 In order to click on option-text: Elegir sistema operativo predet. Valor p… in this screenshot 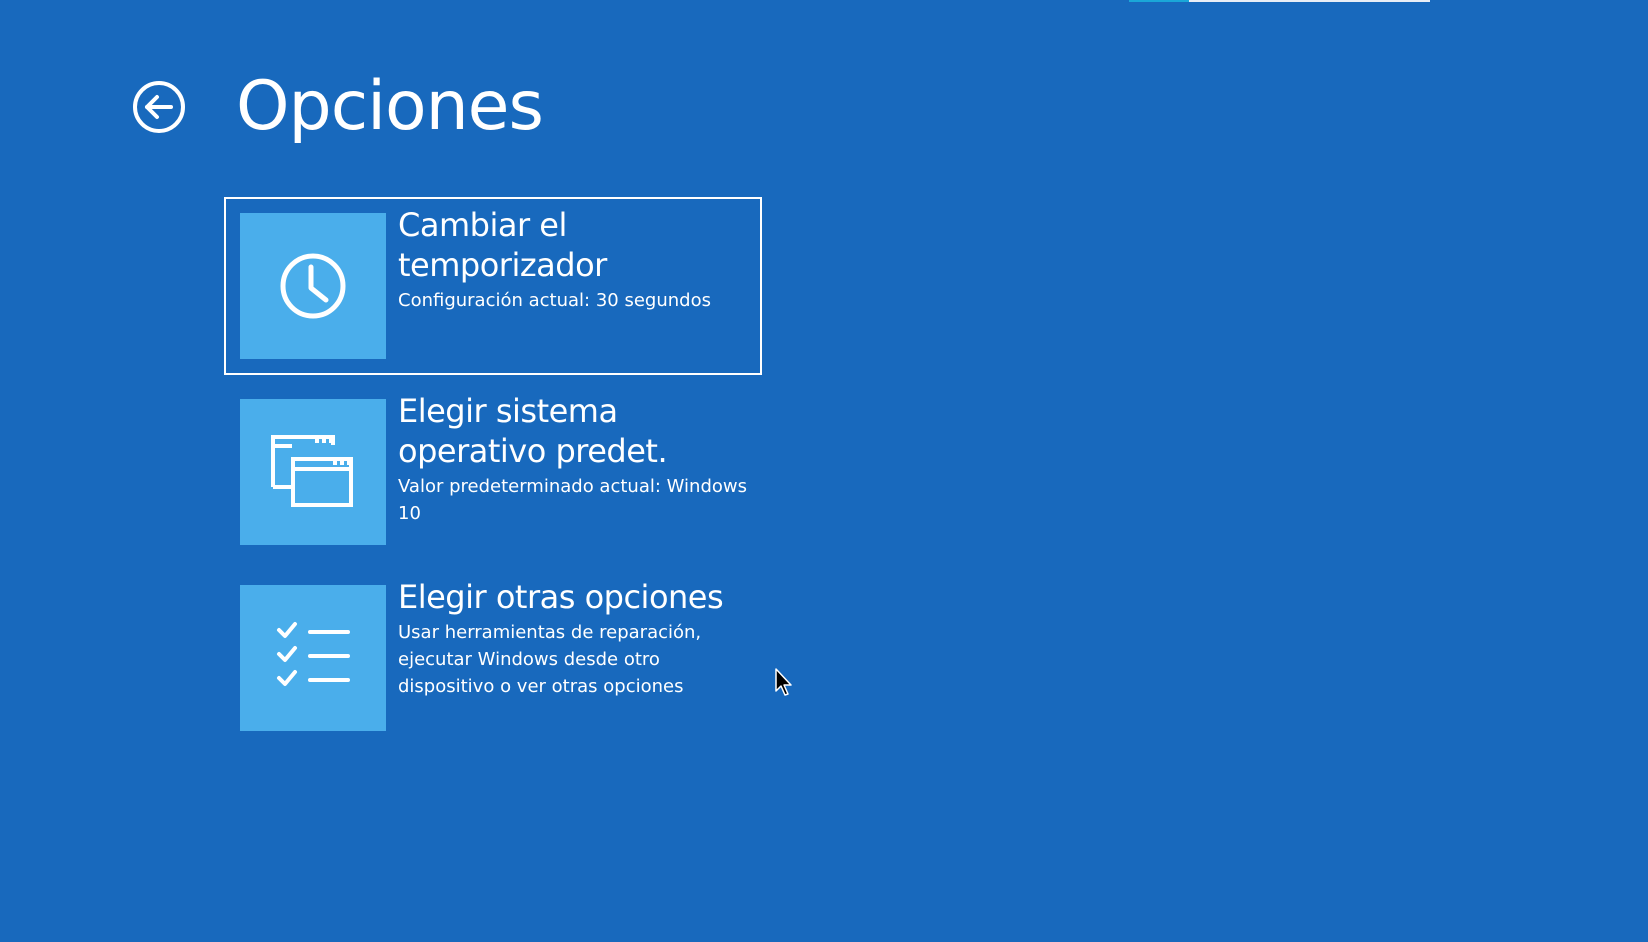, I will do `click(575, 459)`.